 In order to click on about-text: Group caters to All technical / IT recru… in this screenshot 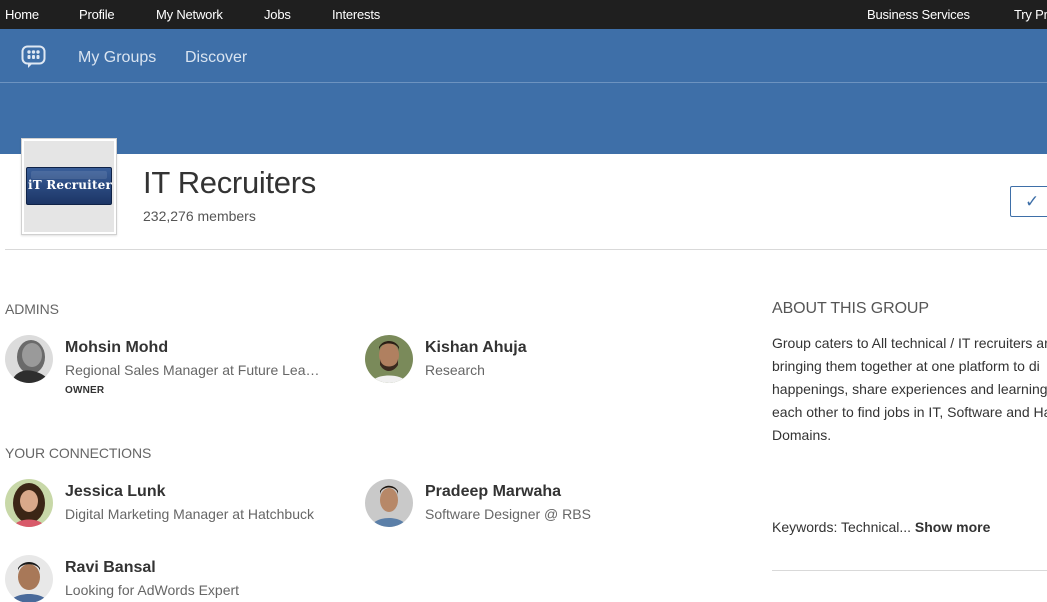, I will do `click(909, 343)`.